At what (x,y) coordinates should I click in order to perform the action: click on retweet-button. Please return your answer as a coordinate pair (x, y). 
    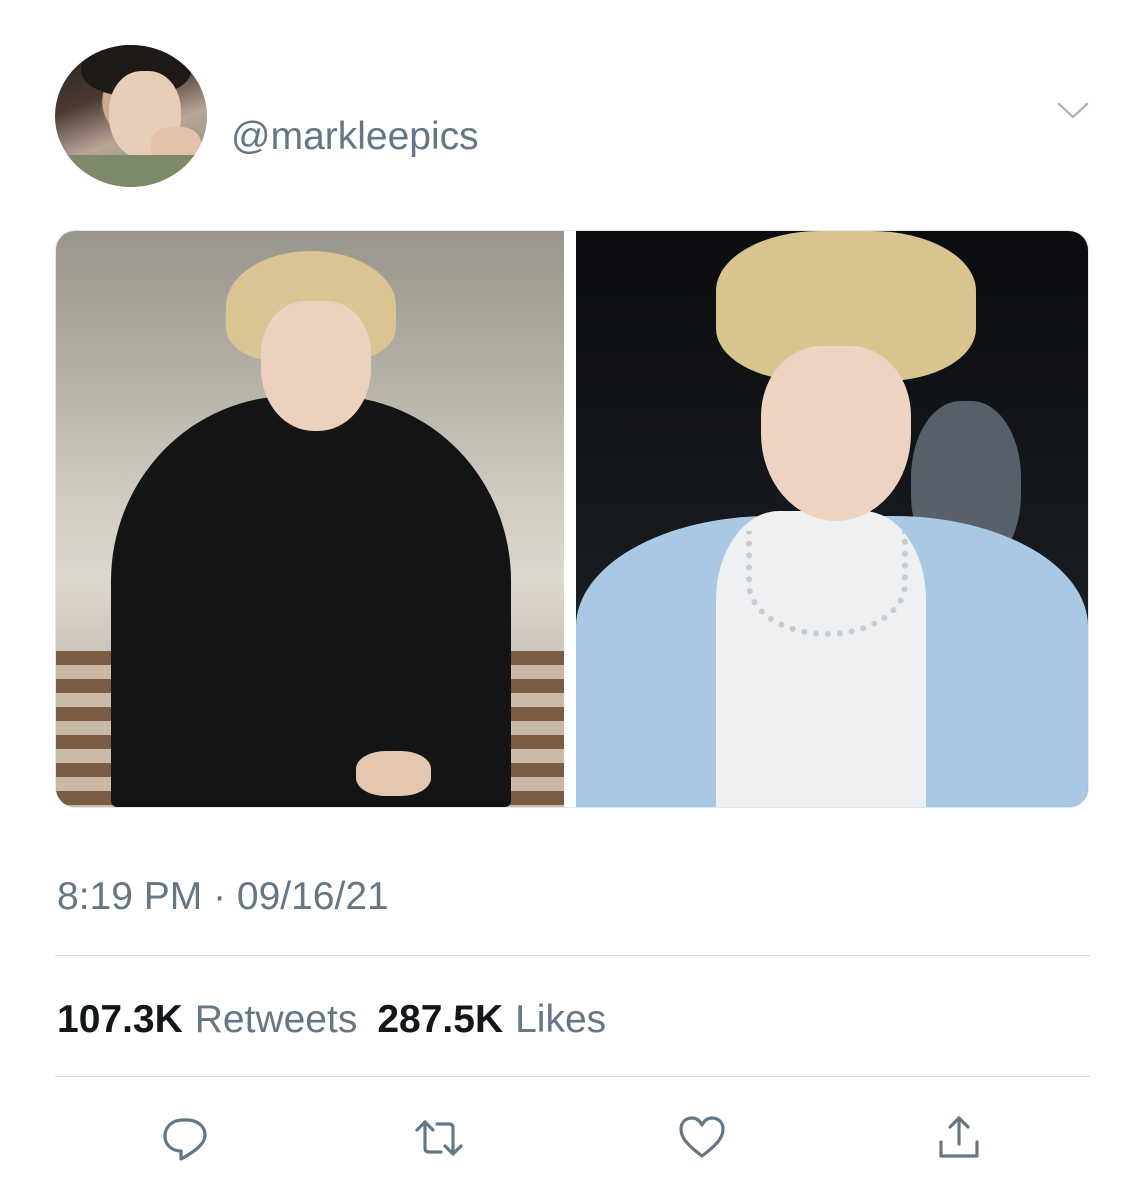
    Looking at the image, I should click on (439, 1138).